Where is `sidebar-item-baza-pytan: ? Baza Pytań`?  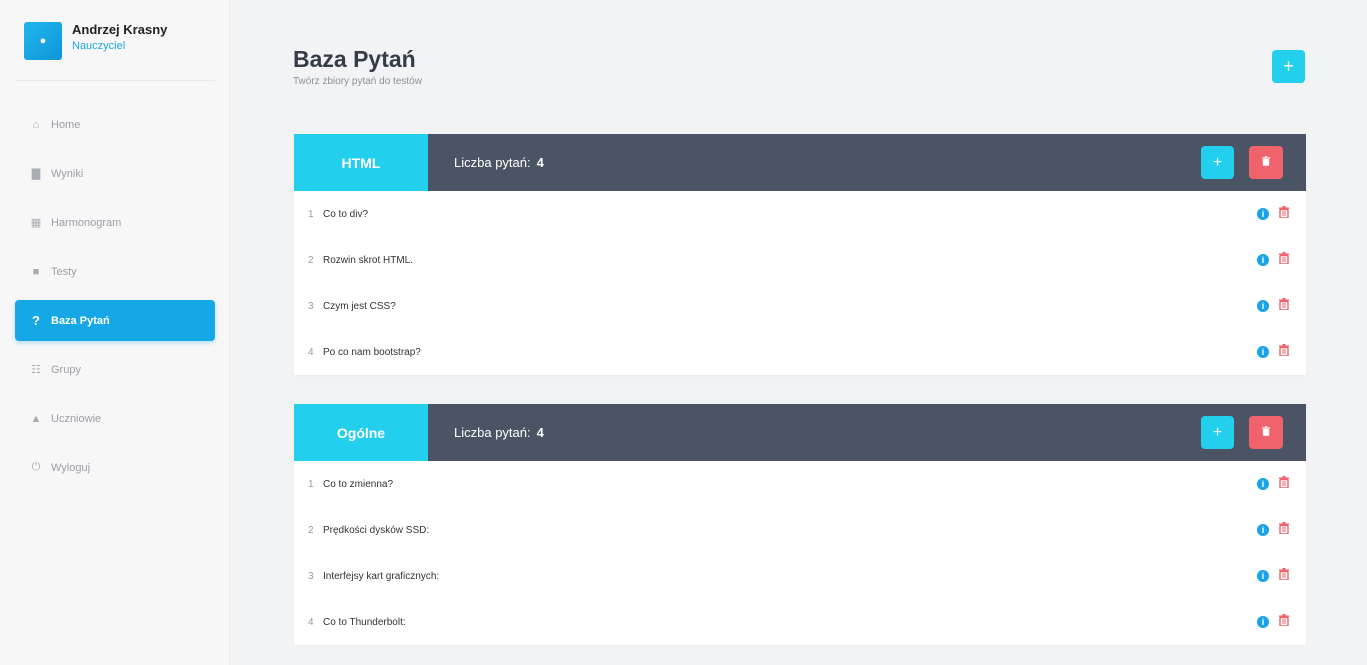
sidebar-item-baza-pytan: ? Baza Pytań is located at coordinates (115, 320).